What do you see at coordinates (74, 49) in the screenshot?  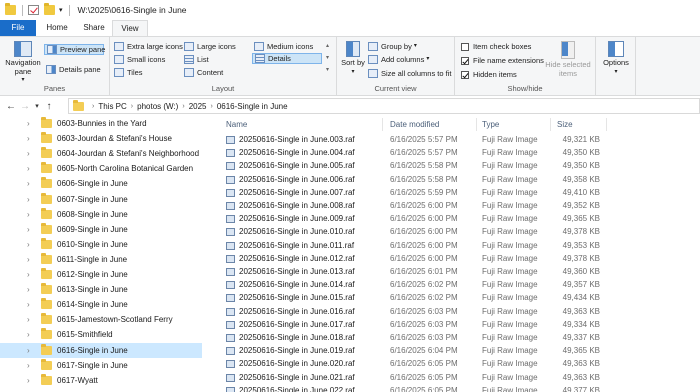 I see `preview-pane-button: Preview pane` at bounding box center [74, 49].